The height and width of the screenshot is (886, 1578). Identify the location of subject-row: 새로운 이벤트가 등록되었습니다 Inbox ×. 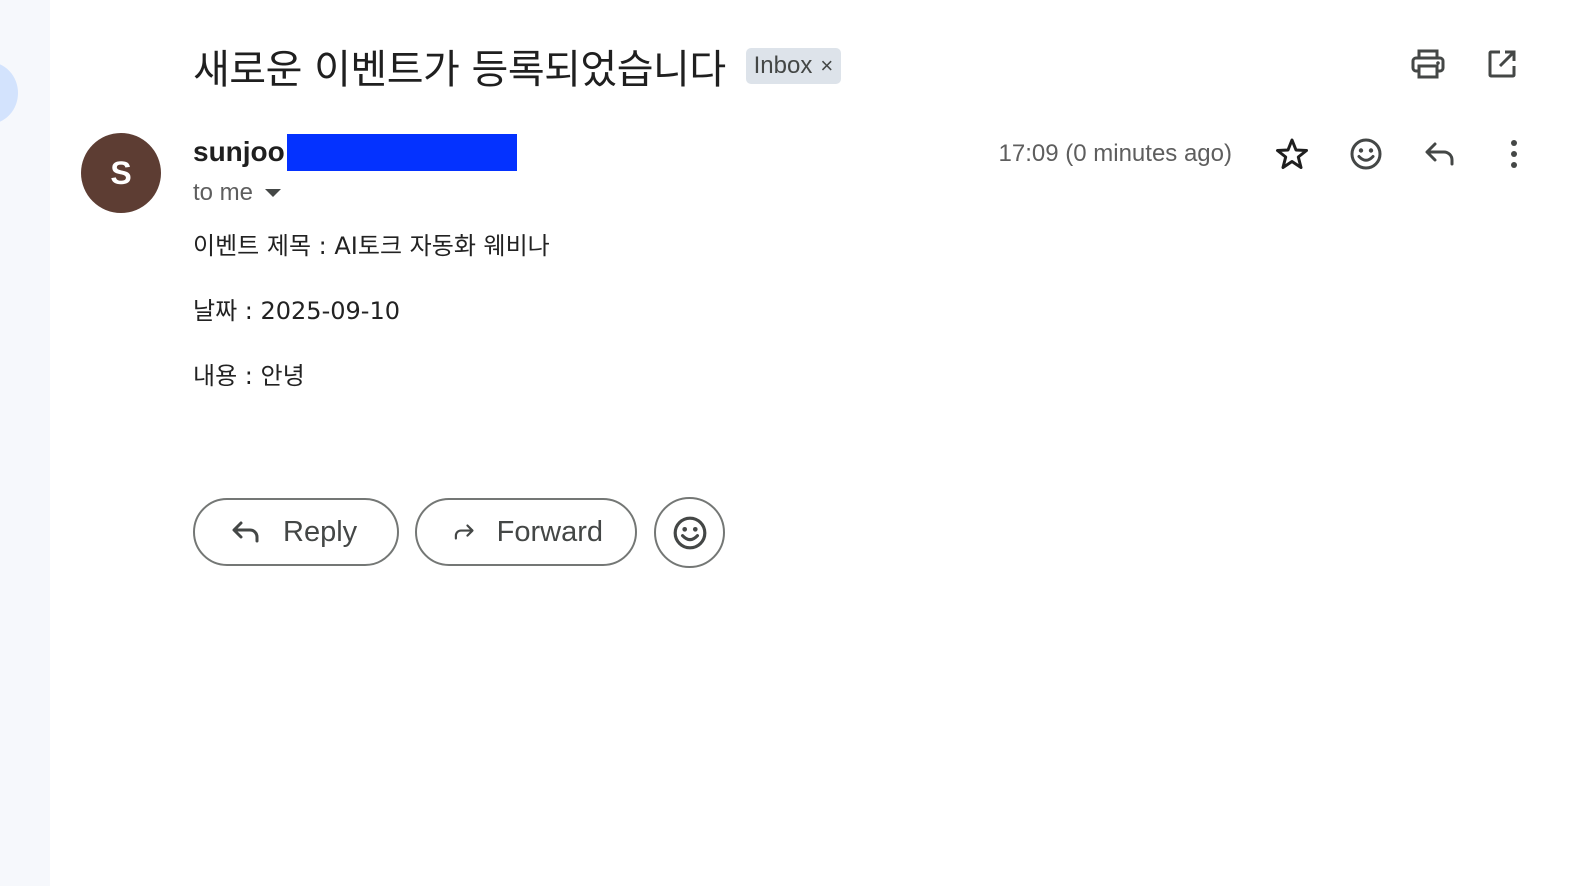
(517, 66).